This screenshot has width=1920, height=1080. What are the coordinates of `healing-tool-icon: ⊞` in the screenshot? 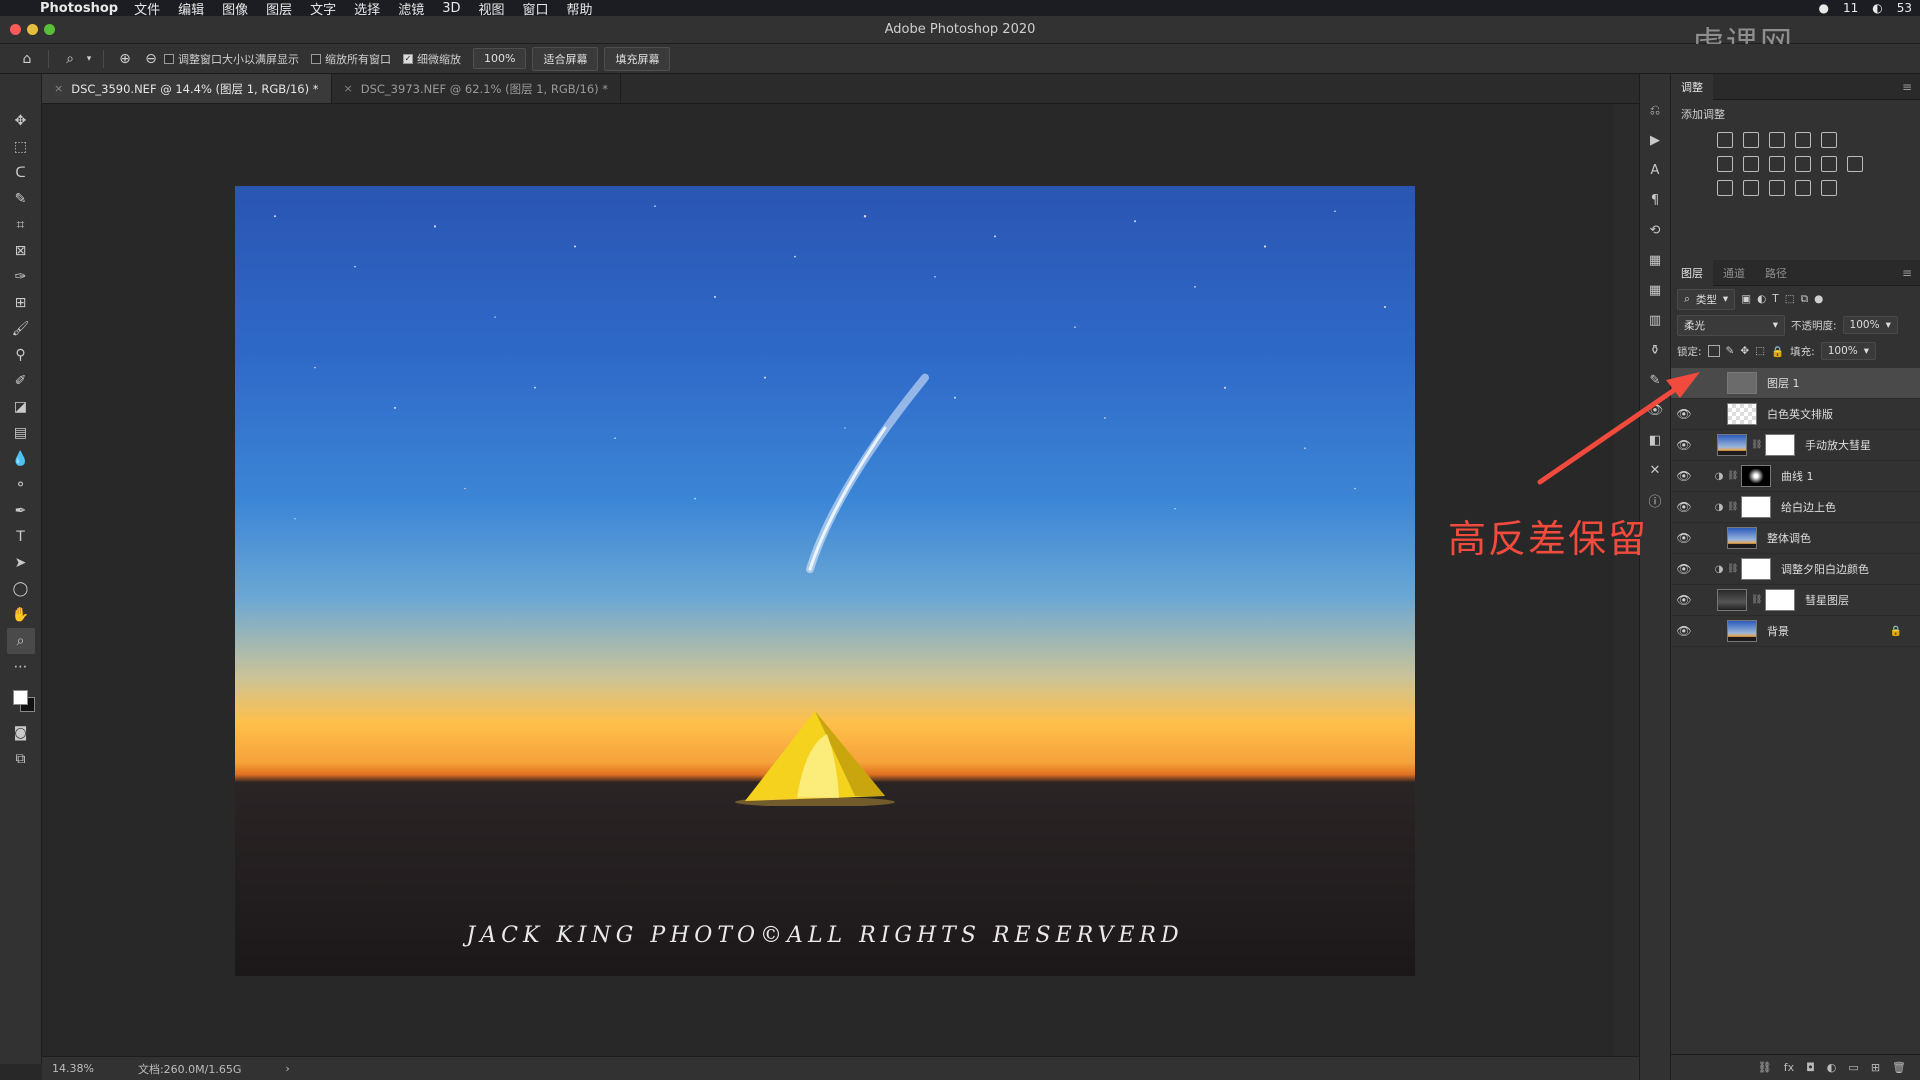 It's located at (21, 303).